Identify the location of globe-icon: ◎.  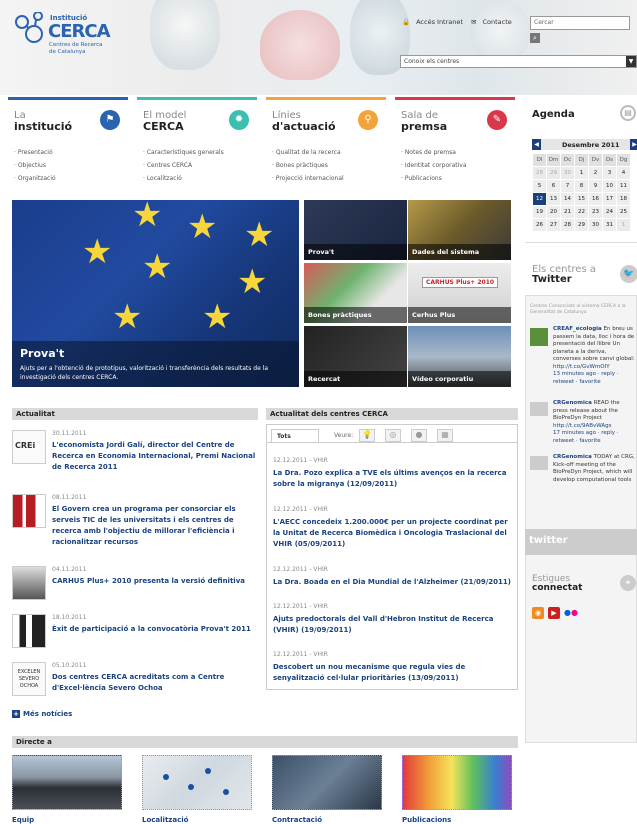
(393, 435).